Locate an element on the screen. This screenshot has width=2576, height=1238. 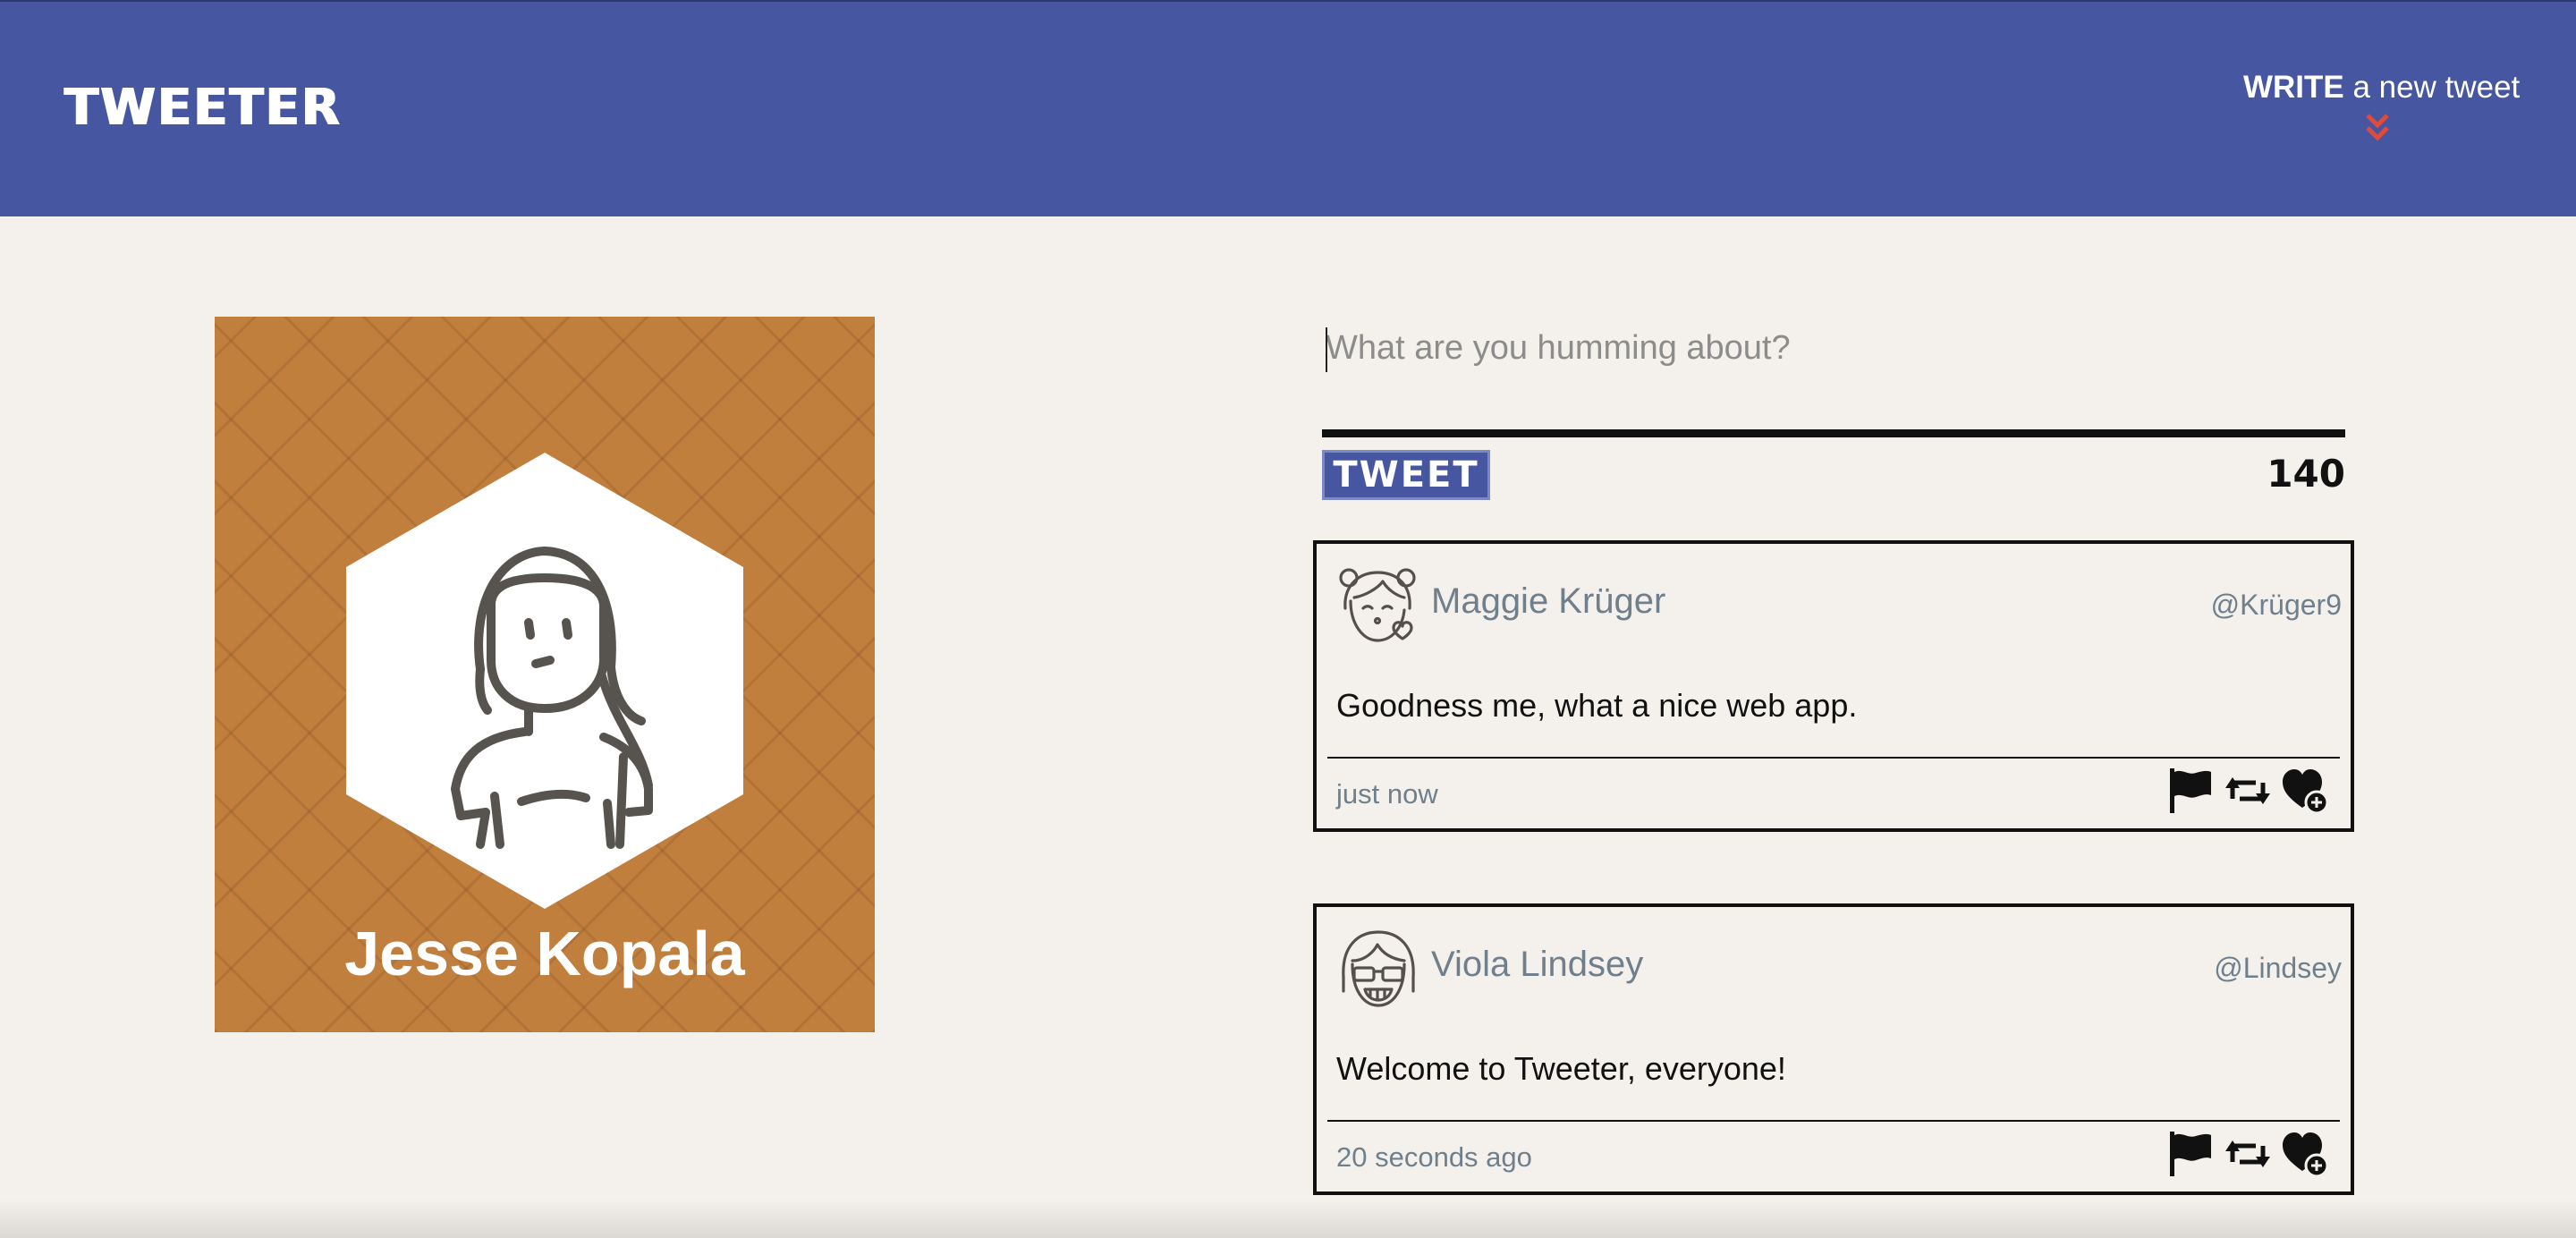
girl-kiss-avatar-icon is located at coordinates (1377, 605).